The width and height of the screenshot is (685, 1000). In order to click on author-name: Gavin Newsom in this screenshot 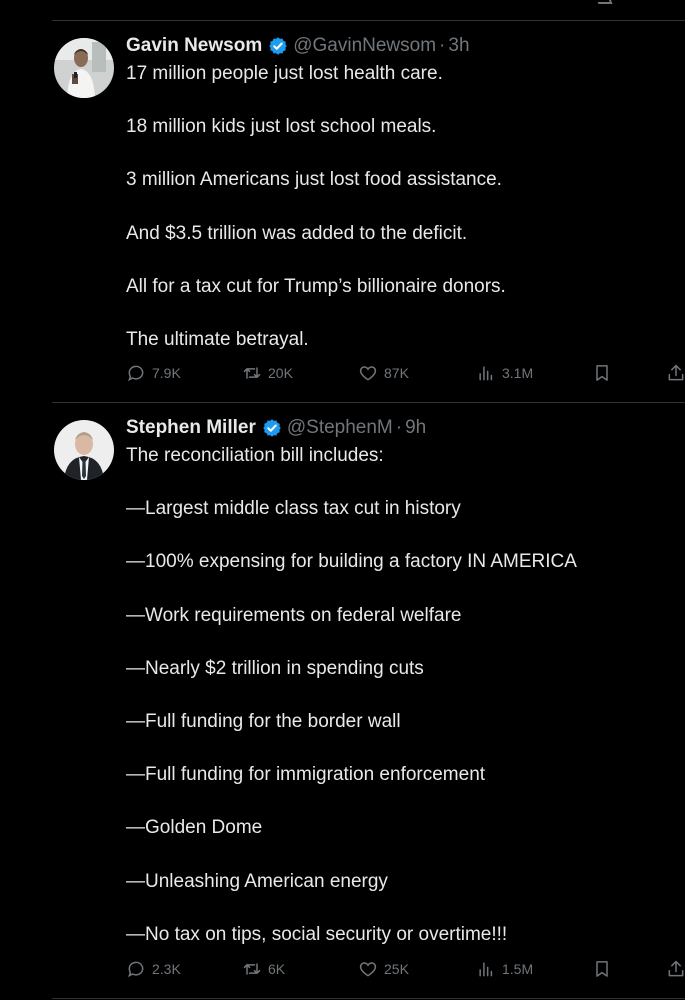, I will do `click(194, 46)`.